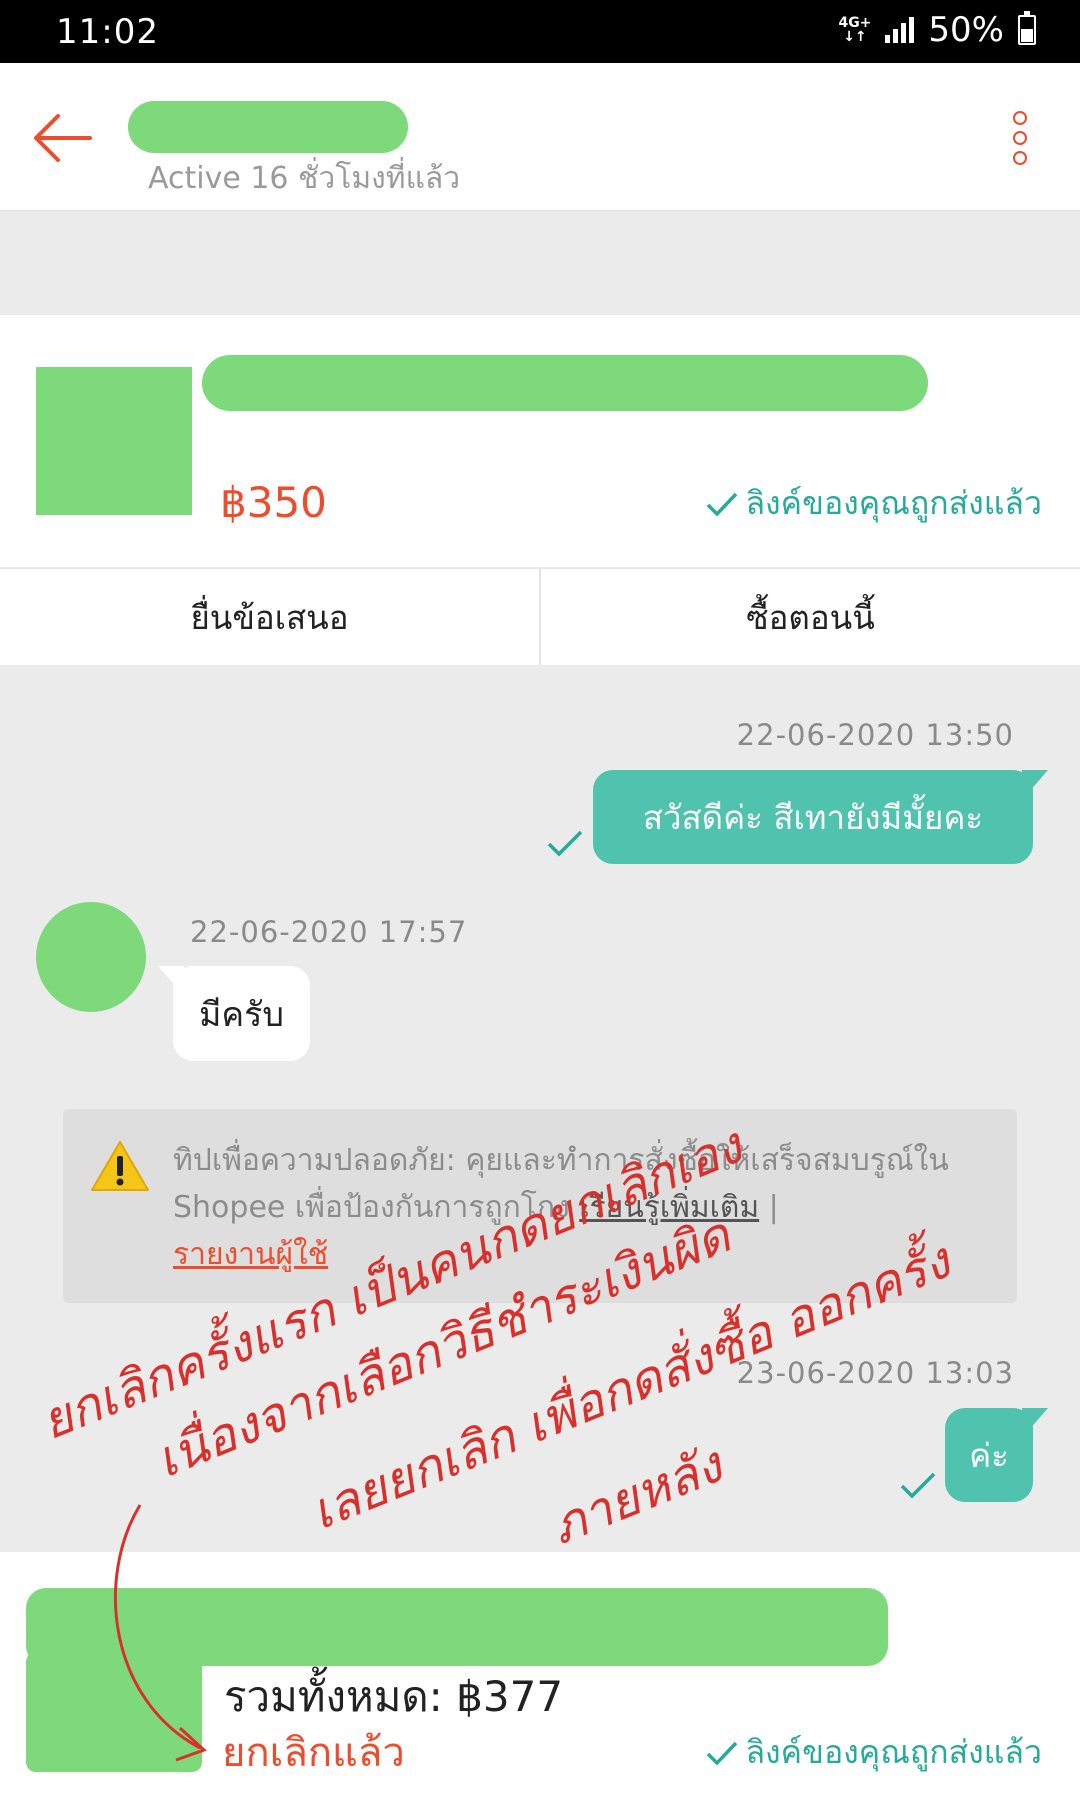 Image resolution: width=1080 pixels, height=1796 pixels. Describe the element at coordinates (273, 502) in the screenshot. I see `product-price: ฿350` at that location.